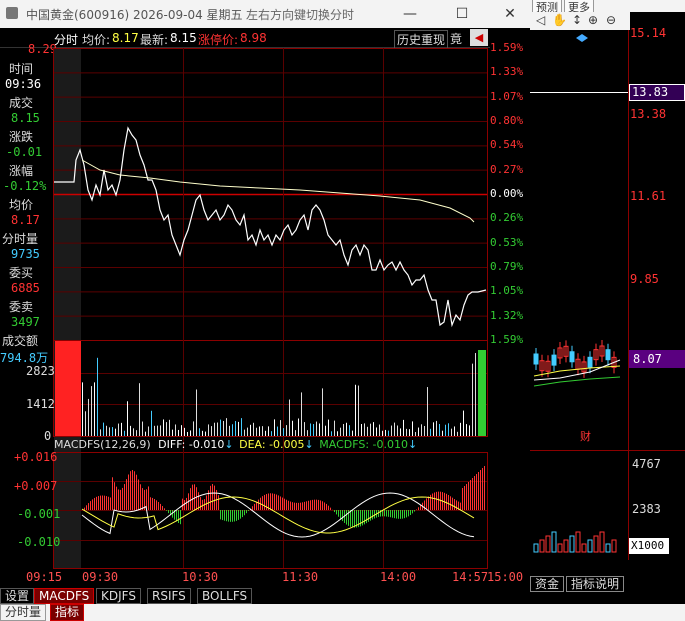 This screenshot has width=685, height=621. What do you see at coordinates (344, 444) in the screenshot?
I see `macd-label: MACDFS:` at bounding box center [344, 444].